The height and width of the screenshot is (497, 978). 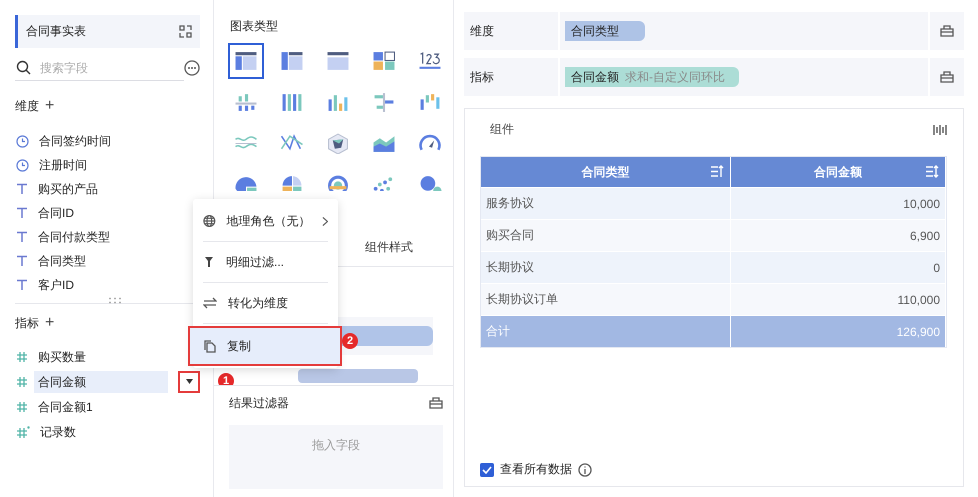 What do you see at coordinates (606, 235) in the screenshot?
I see `table-cell: 购买合同` at bounding box center [606, 235].